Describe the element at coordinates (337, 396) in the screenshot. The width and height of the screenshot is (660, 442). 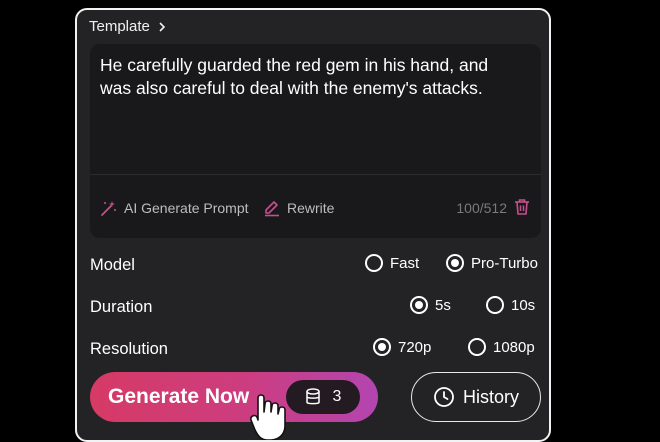
I see `credit-cost-value: 3` at that location.